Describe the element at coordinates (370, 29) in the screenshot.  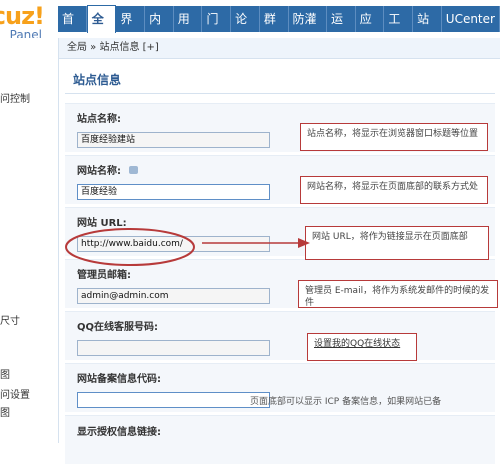
I see `nav-apps: 应用` at that location.